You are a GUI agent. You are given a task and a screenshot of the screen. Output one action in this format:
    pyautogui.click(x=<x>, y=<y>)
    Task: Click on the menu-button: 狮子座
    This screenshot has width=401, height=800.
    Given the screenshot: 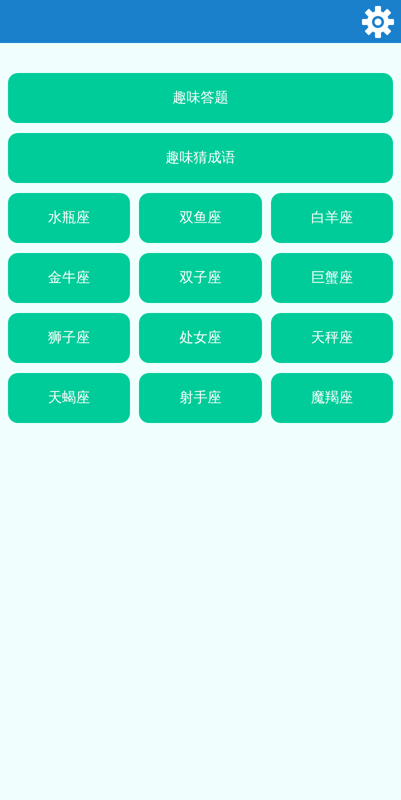 What is the action you would take?
    pyautogui.click(x=69, y=338)
    